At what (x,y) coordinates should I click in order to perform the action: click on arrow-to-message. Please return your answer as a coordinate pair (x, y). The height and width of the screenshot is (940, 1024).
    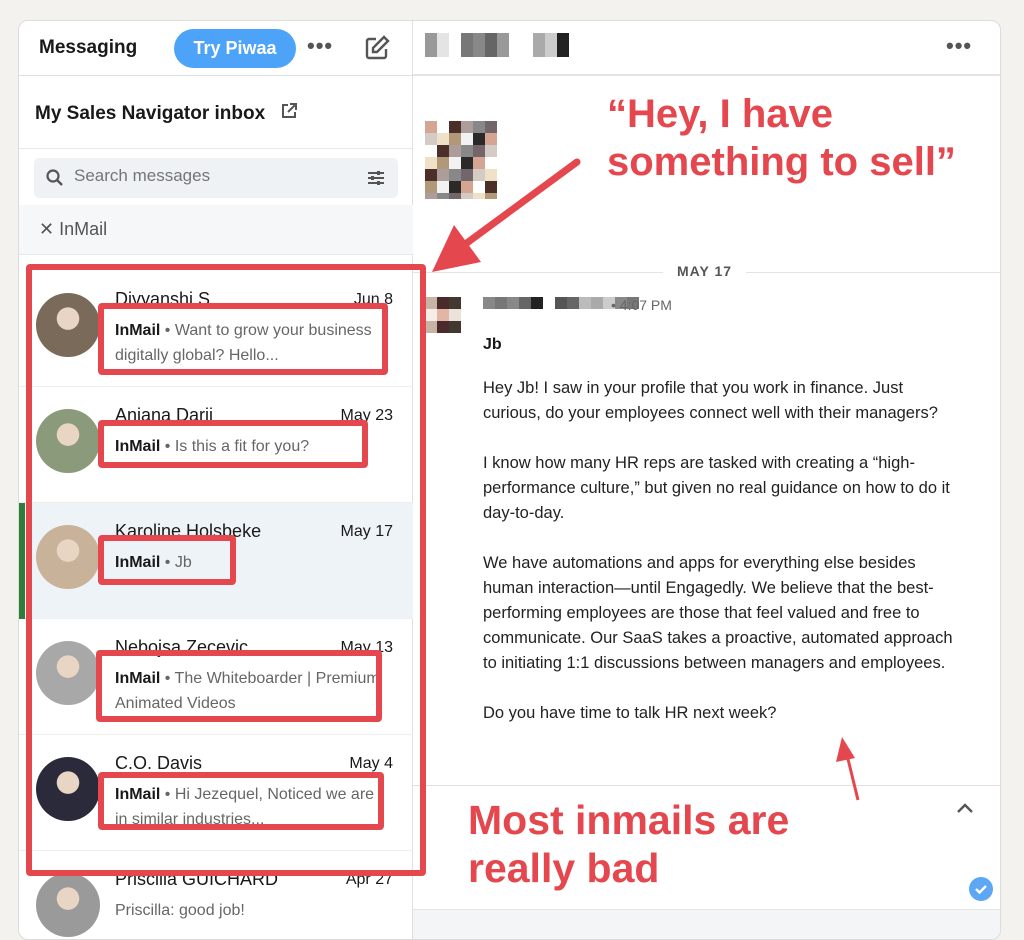
    Looking at the image, I should click on (848, 769).